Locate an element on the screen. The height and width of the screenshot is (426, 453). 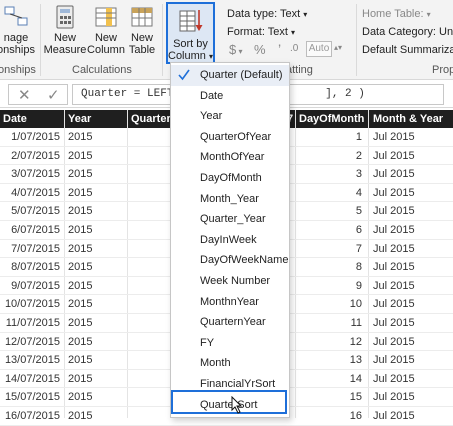
cell-dom: 7 is located at coordinates (358, 248).